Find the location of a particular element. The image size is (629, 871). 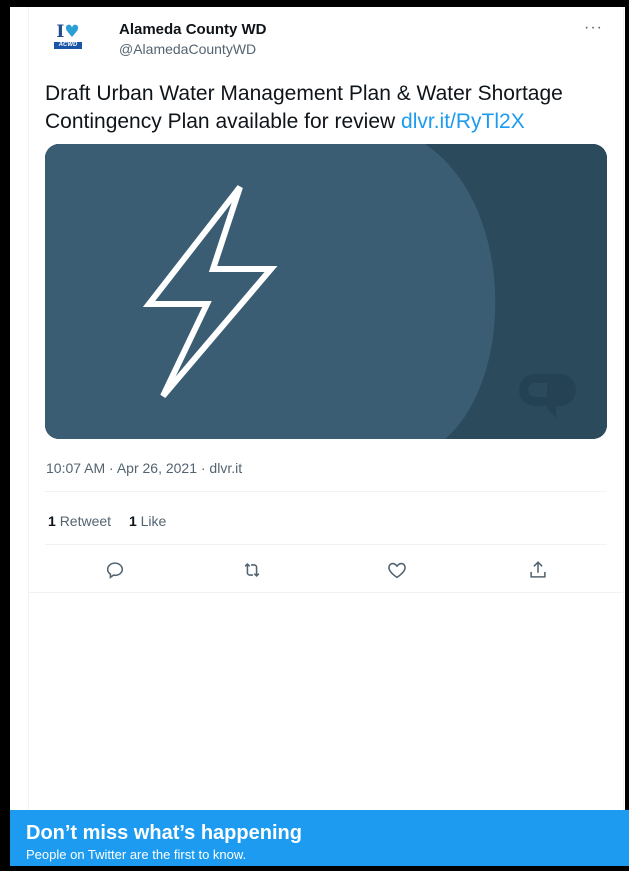

banner-subtitle: People on Twitter are the first to know. is located at coordinates (136, 854).